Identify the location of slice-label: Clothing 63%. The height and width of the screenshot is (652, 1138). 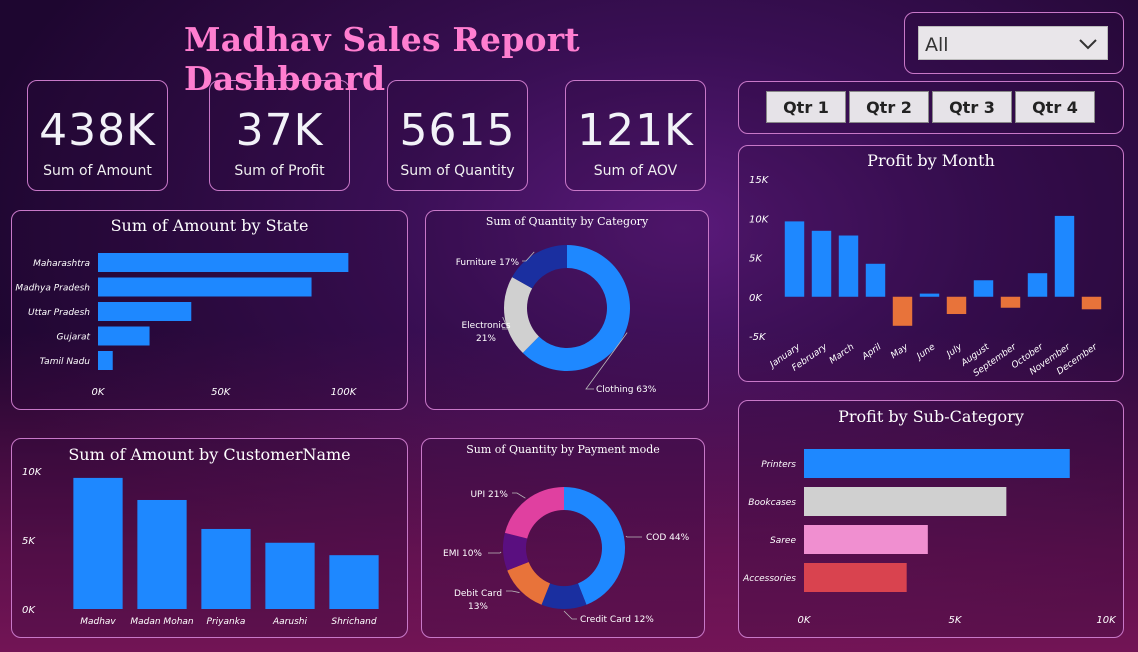
(626, 390).